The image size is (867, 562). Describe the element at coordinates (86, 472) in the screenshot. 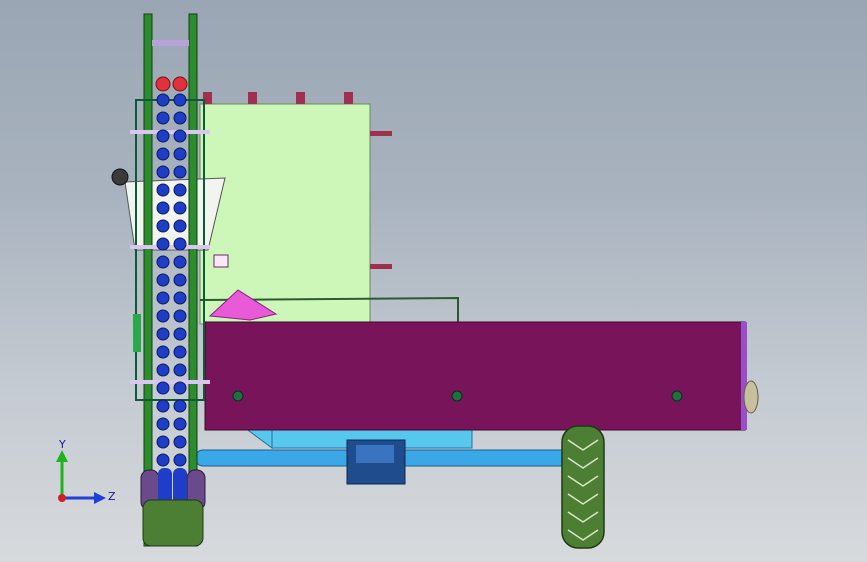

I see `coordinate-triad: Y Z` at that location.